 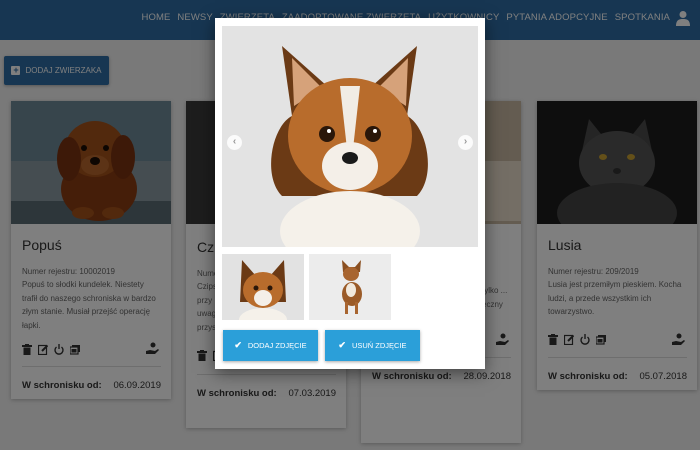 I want to click on add-photo-button: ✔ DODAJ ZDJĘCIE, so click(x=270, y=345).